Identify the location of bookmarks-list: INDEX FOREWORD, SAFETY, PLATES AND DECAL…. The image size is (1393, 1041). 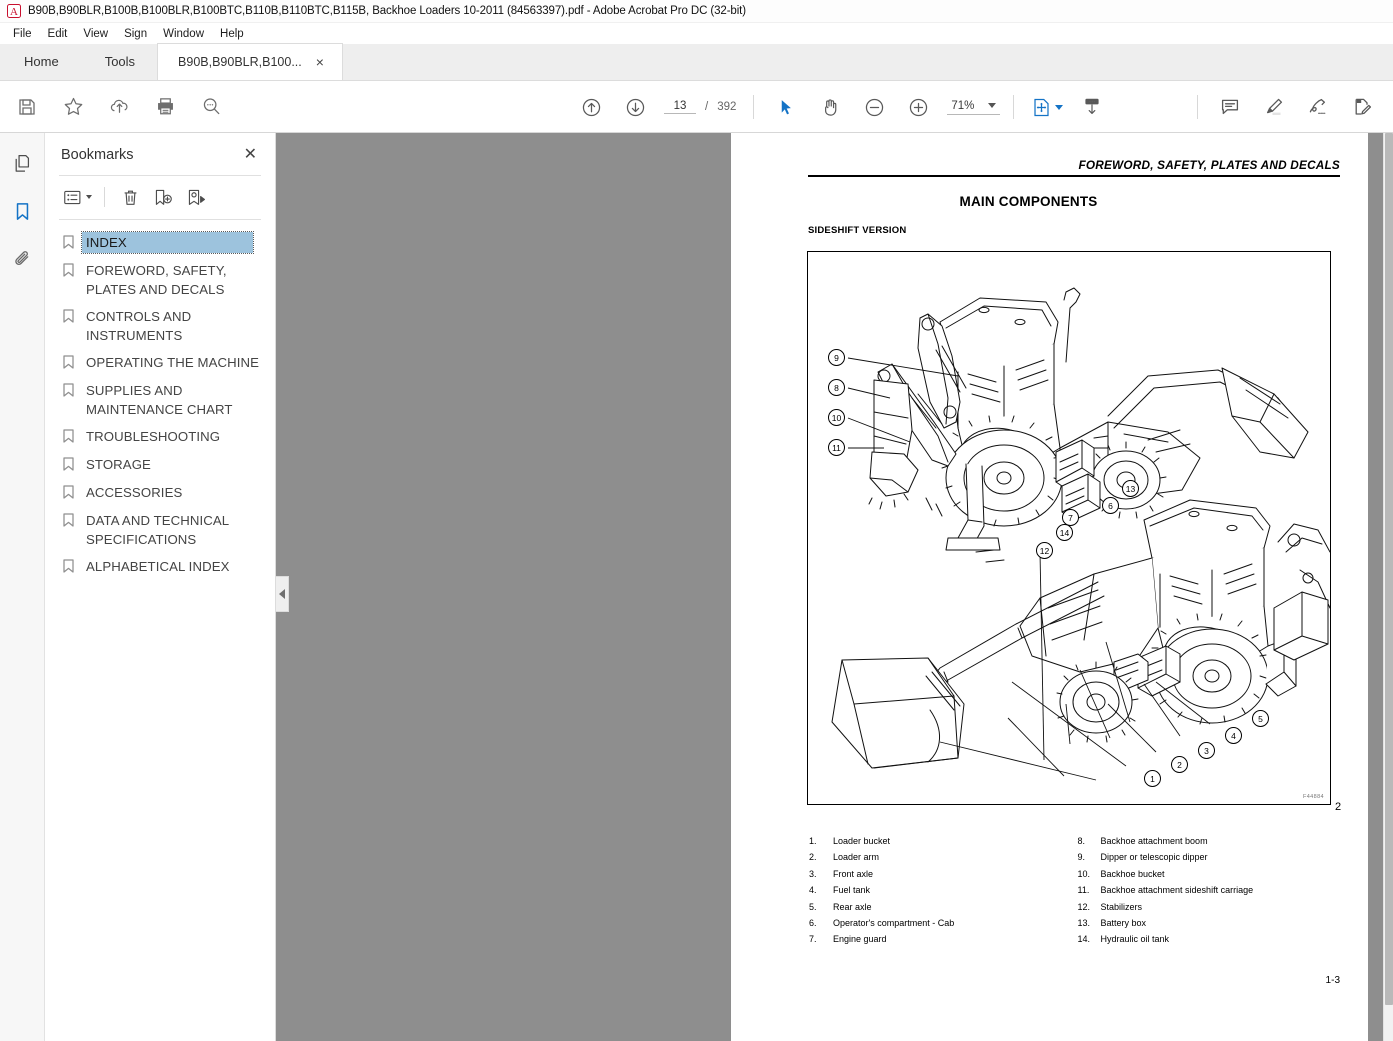
(160, 630).